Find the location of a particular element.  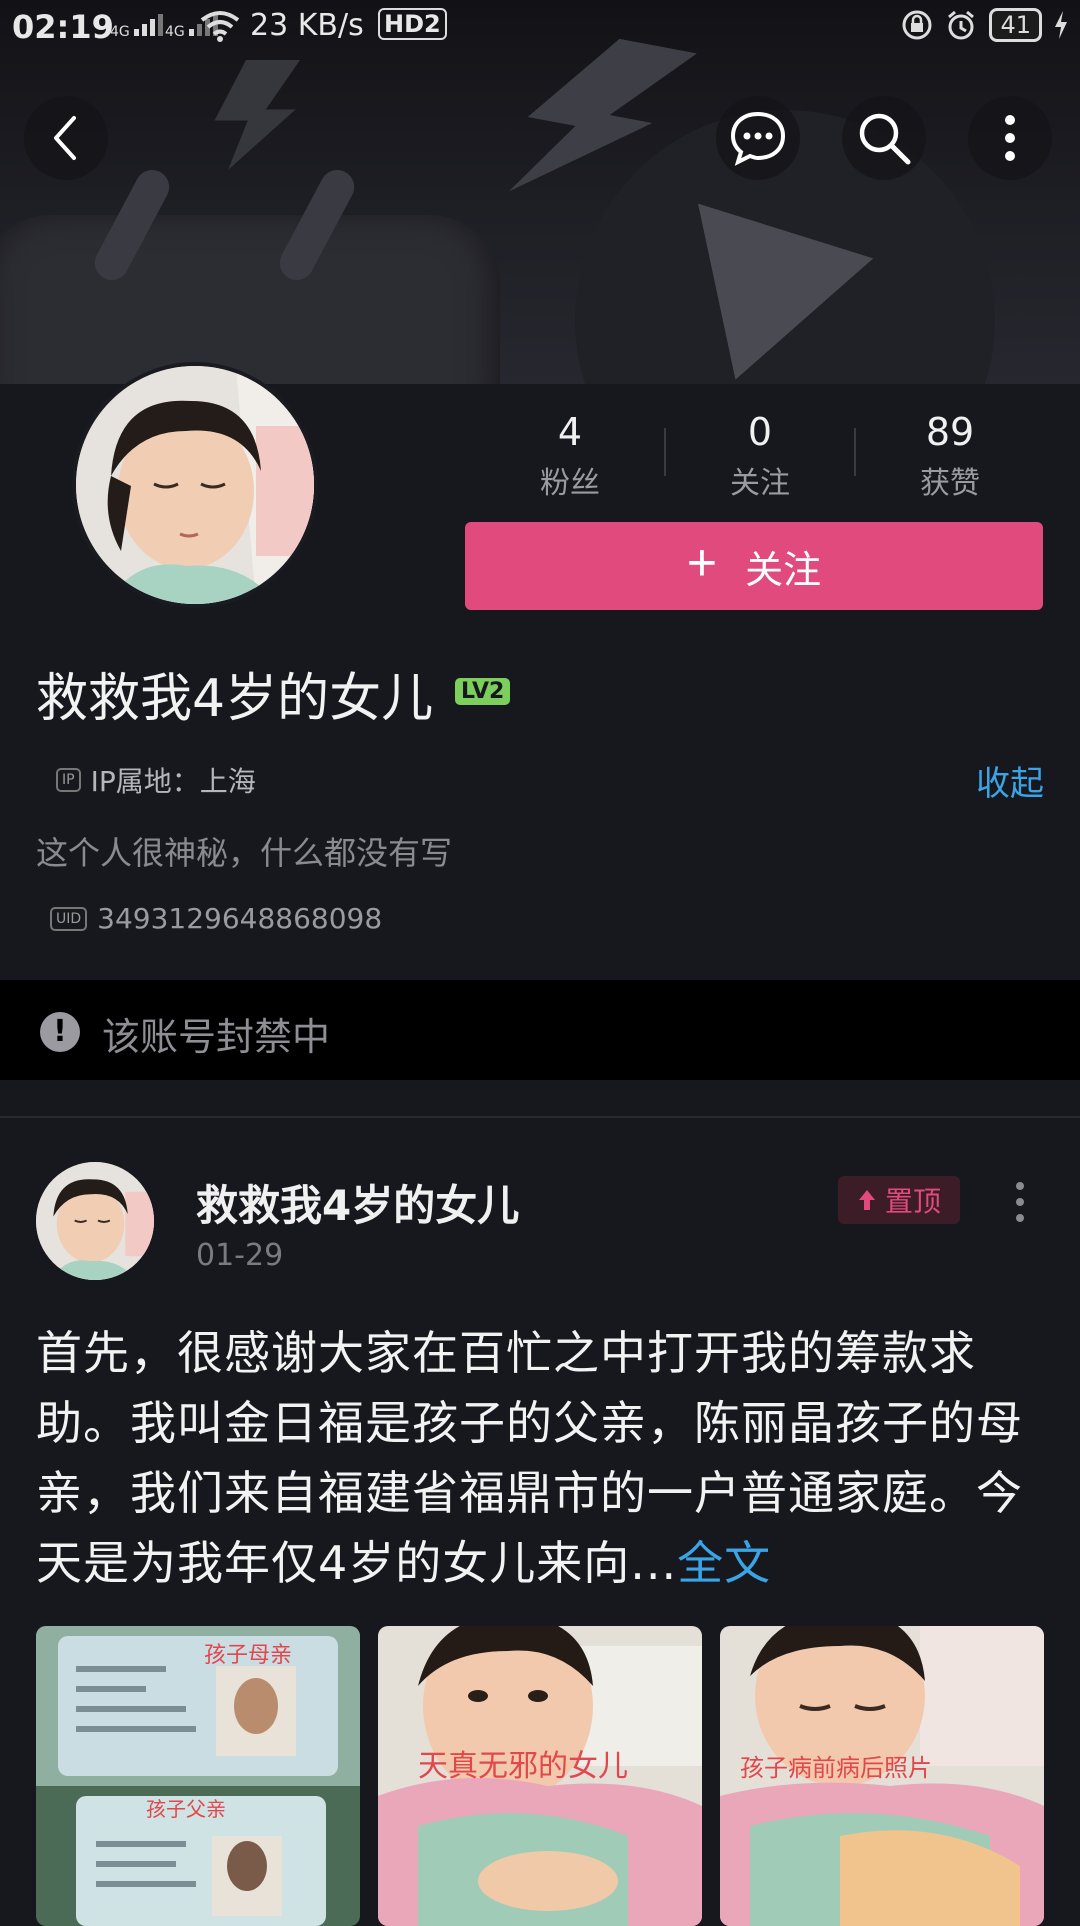

charging-icon is located at coordinates (1061, 25).